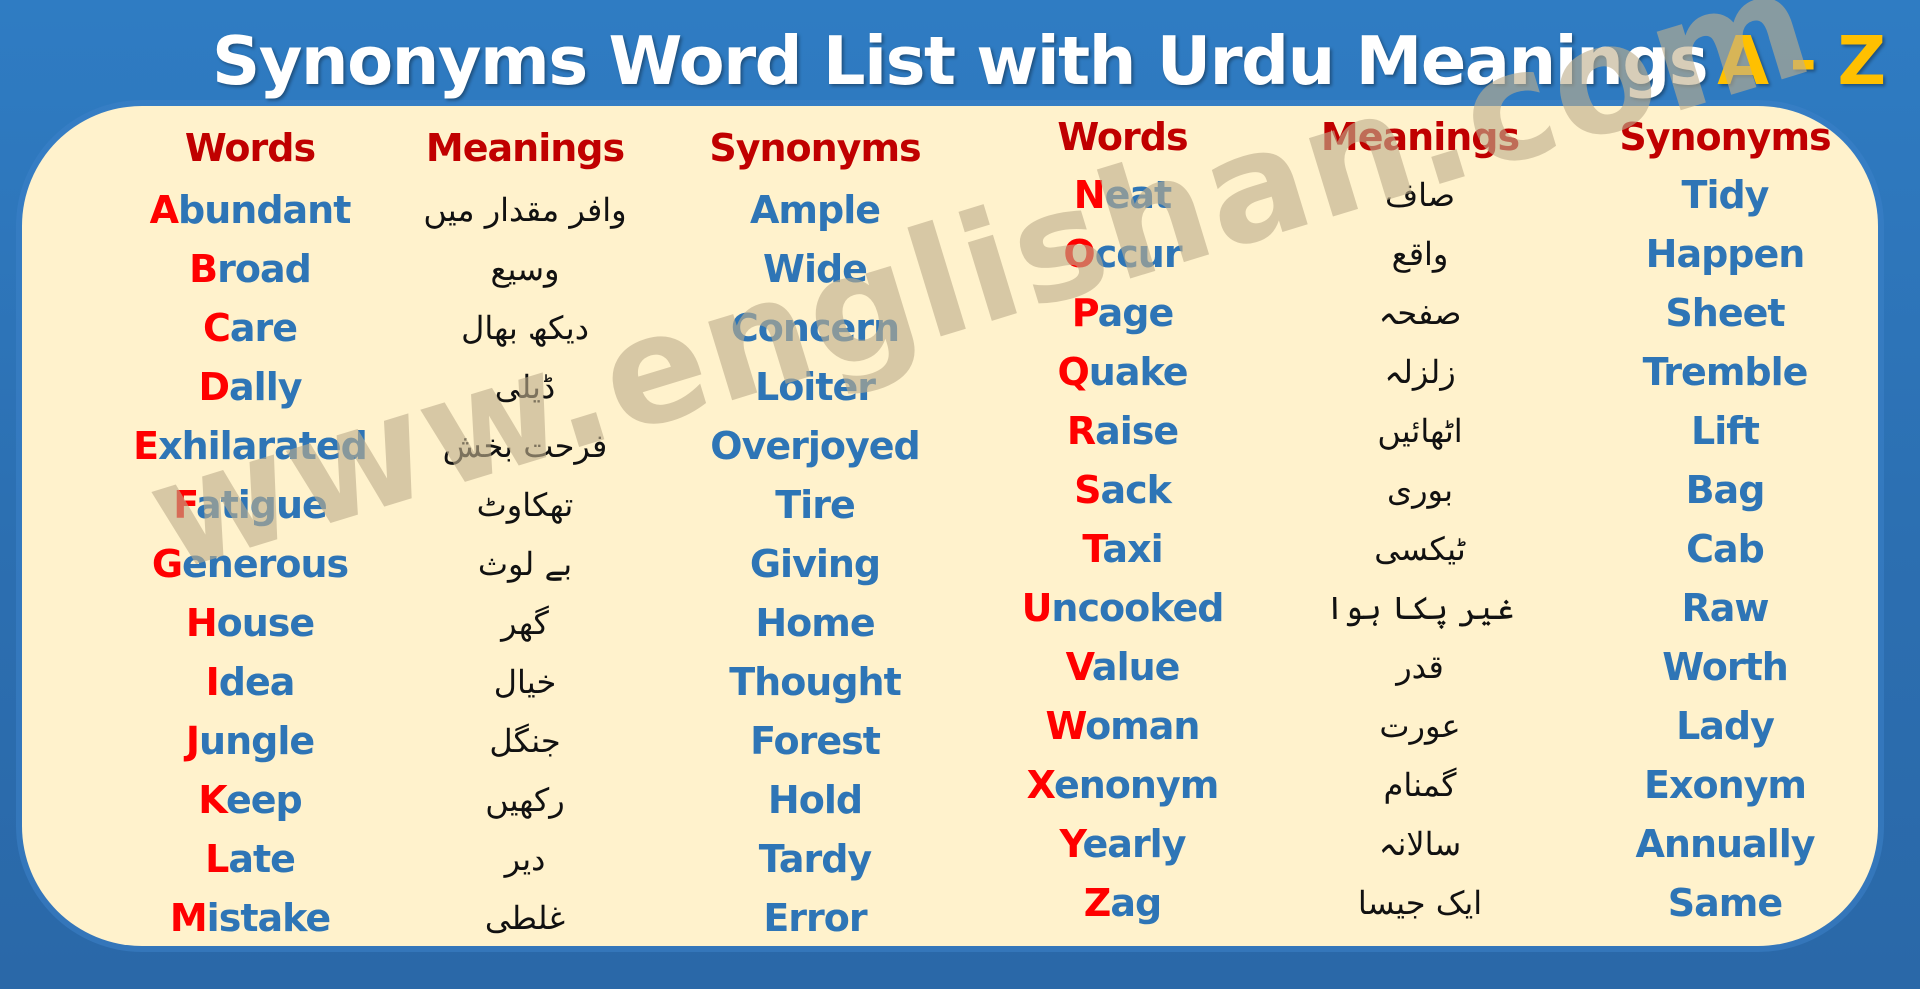  What do you see at coordinates (212, 682) in the screenshot?
I see `word-initial-letter: I` at bounding box center [212, 682].